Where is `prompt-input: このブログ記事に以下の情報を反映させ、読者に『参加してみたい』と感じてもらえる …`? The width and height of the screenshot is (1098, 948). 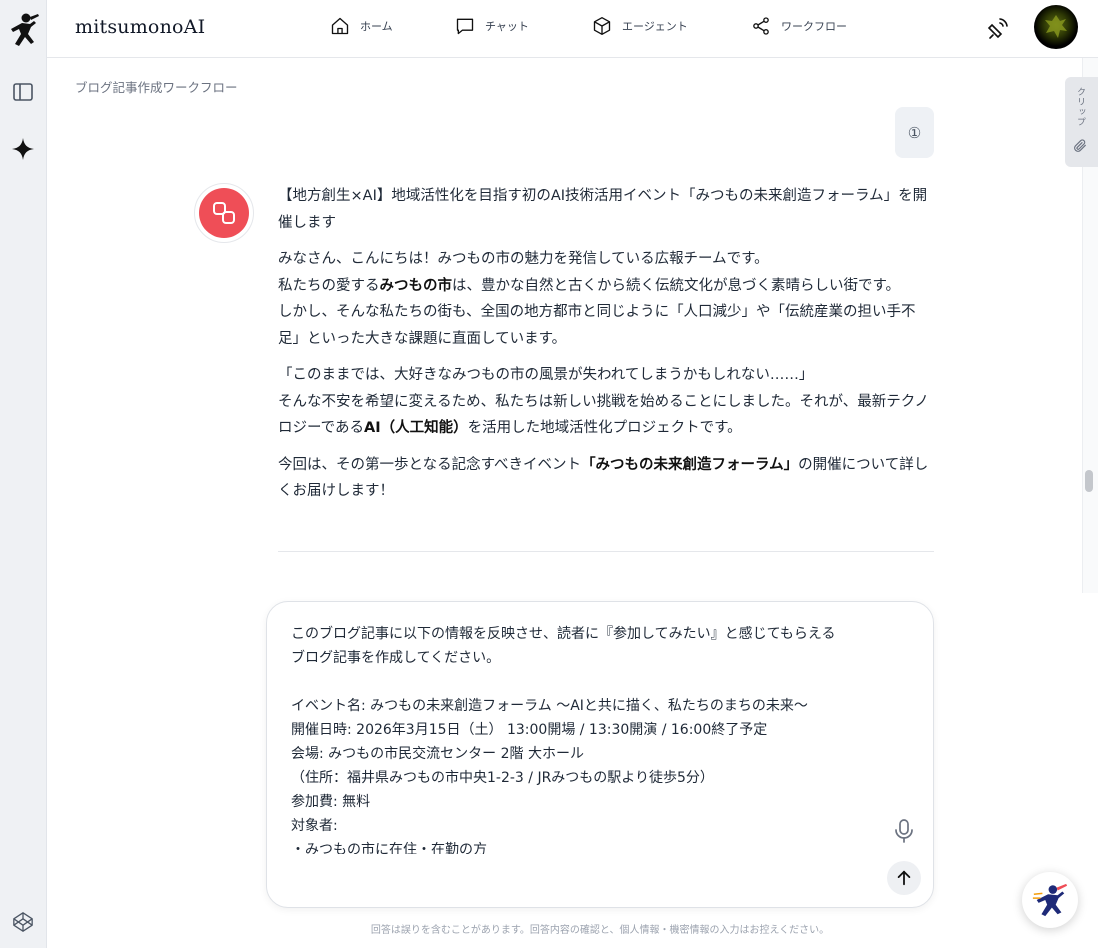 prompt-input: このブログ記事に以下の情報を反映させ、読者に『参加してみたい』と感じてもらえる … is located at coordinates (591, 738).